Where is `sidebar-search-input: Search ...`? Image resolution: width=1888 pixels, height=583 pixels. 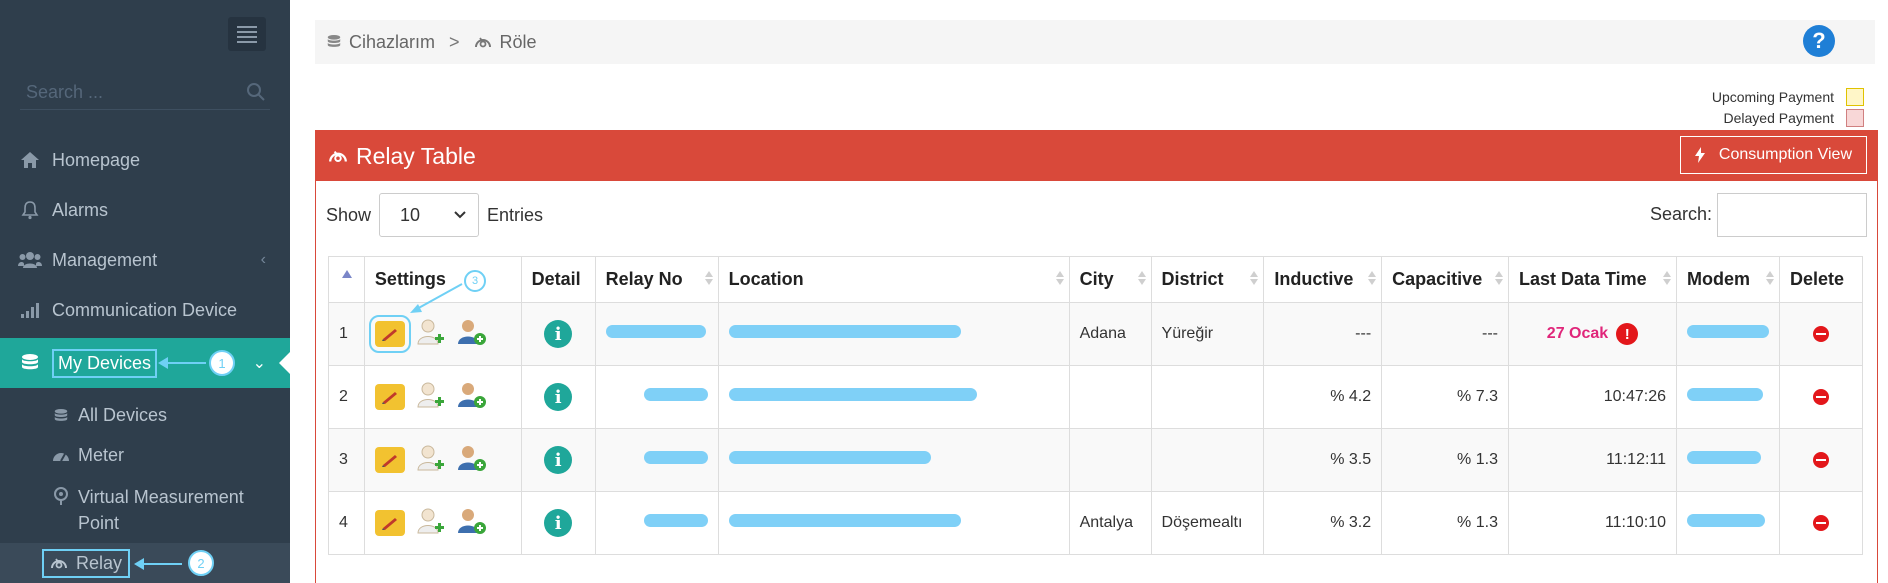 sidebar-search-input: Search ... is located at coordinates (145, 93).